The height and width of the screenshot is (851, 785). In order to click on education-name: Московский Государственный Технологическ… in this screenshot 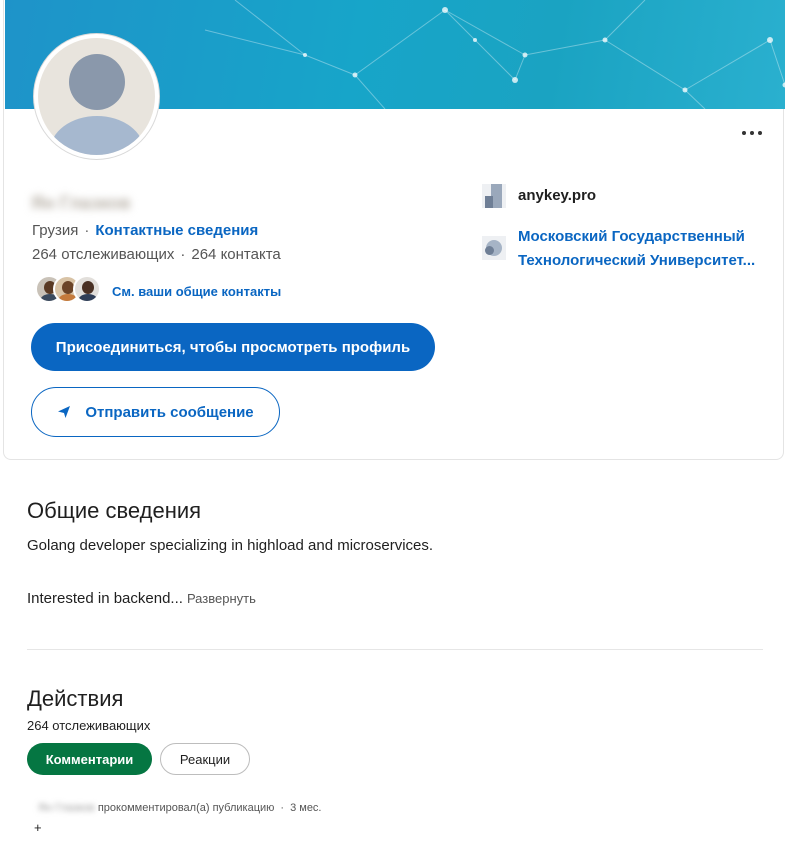, I will do `click(637, 248)`.